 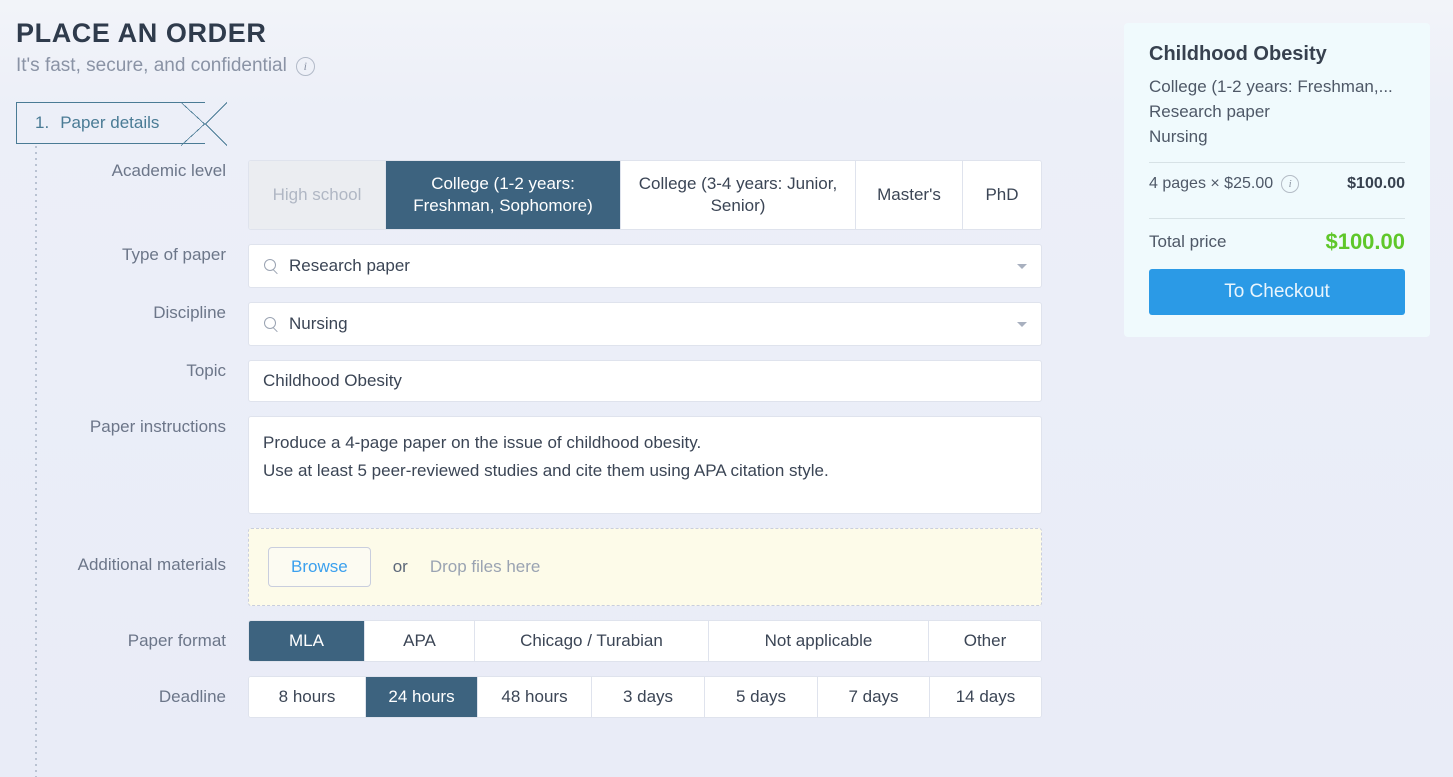 I want to click on summary-price-line: 4 pages × $25.00 i $100.00, so click(x=1277, y=184).